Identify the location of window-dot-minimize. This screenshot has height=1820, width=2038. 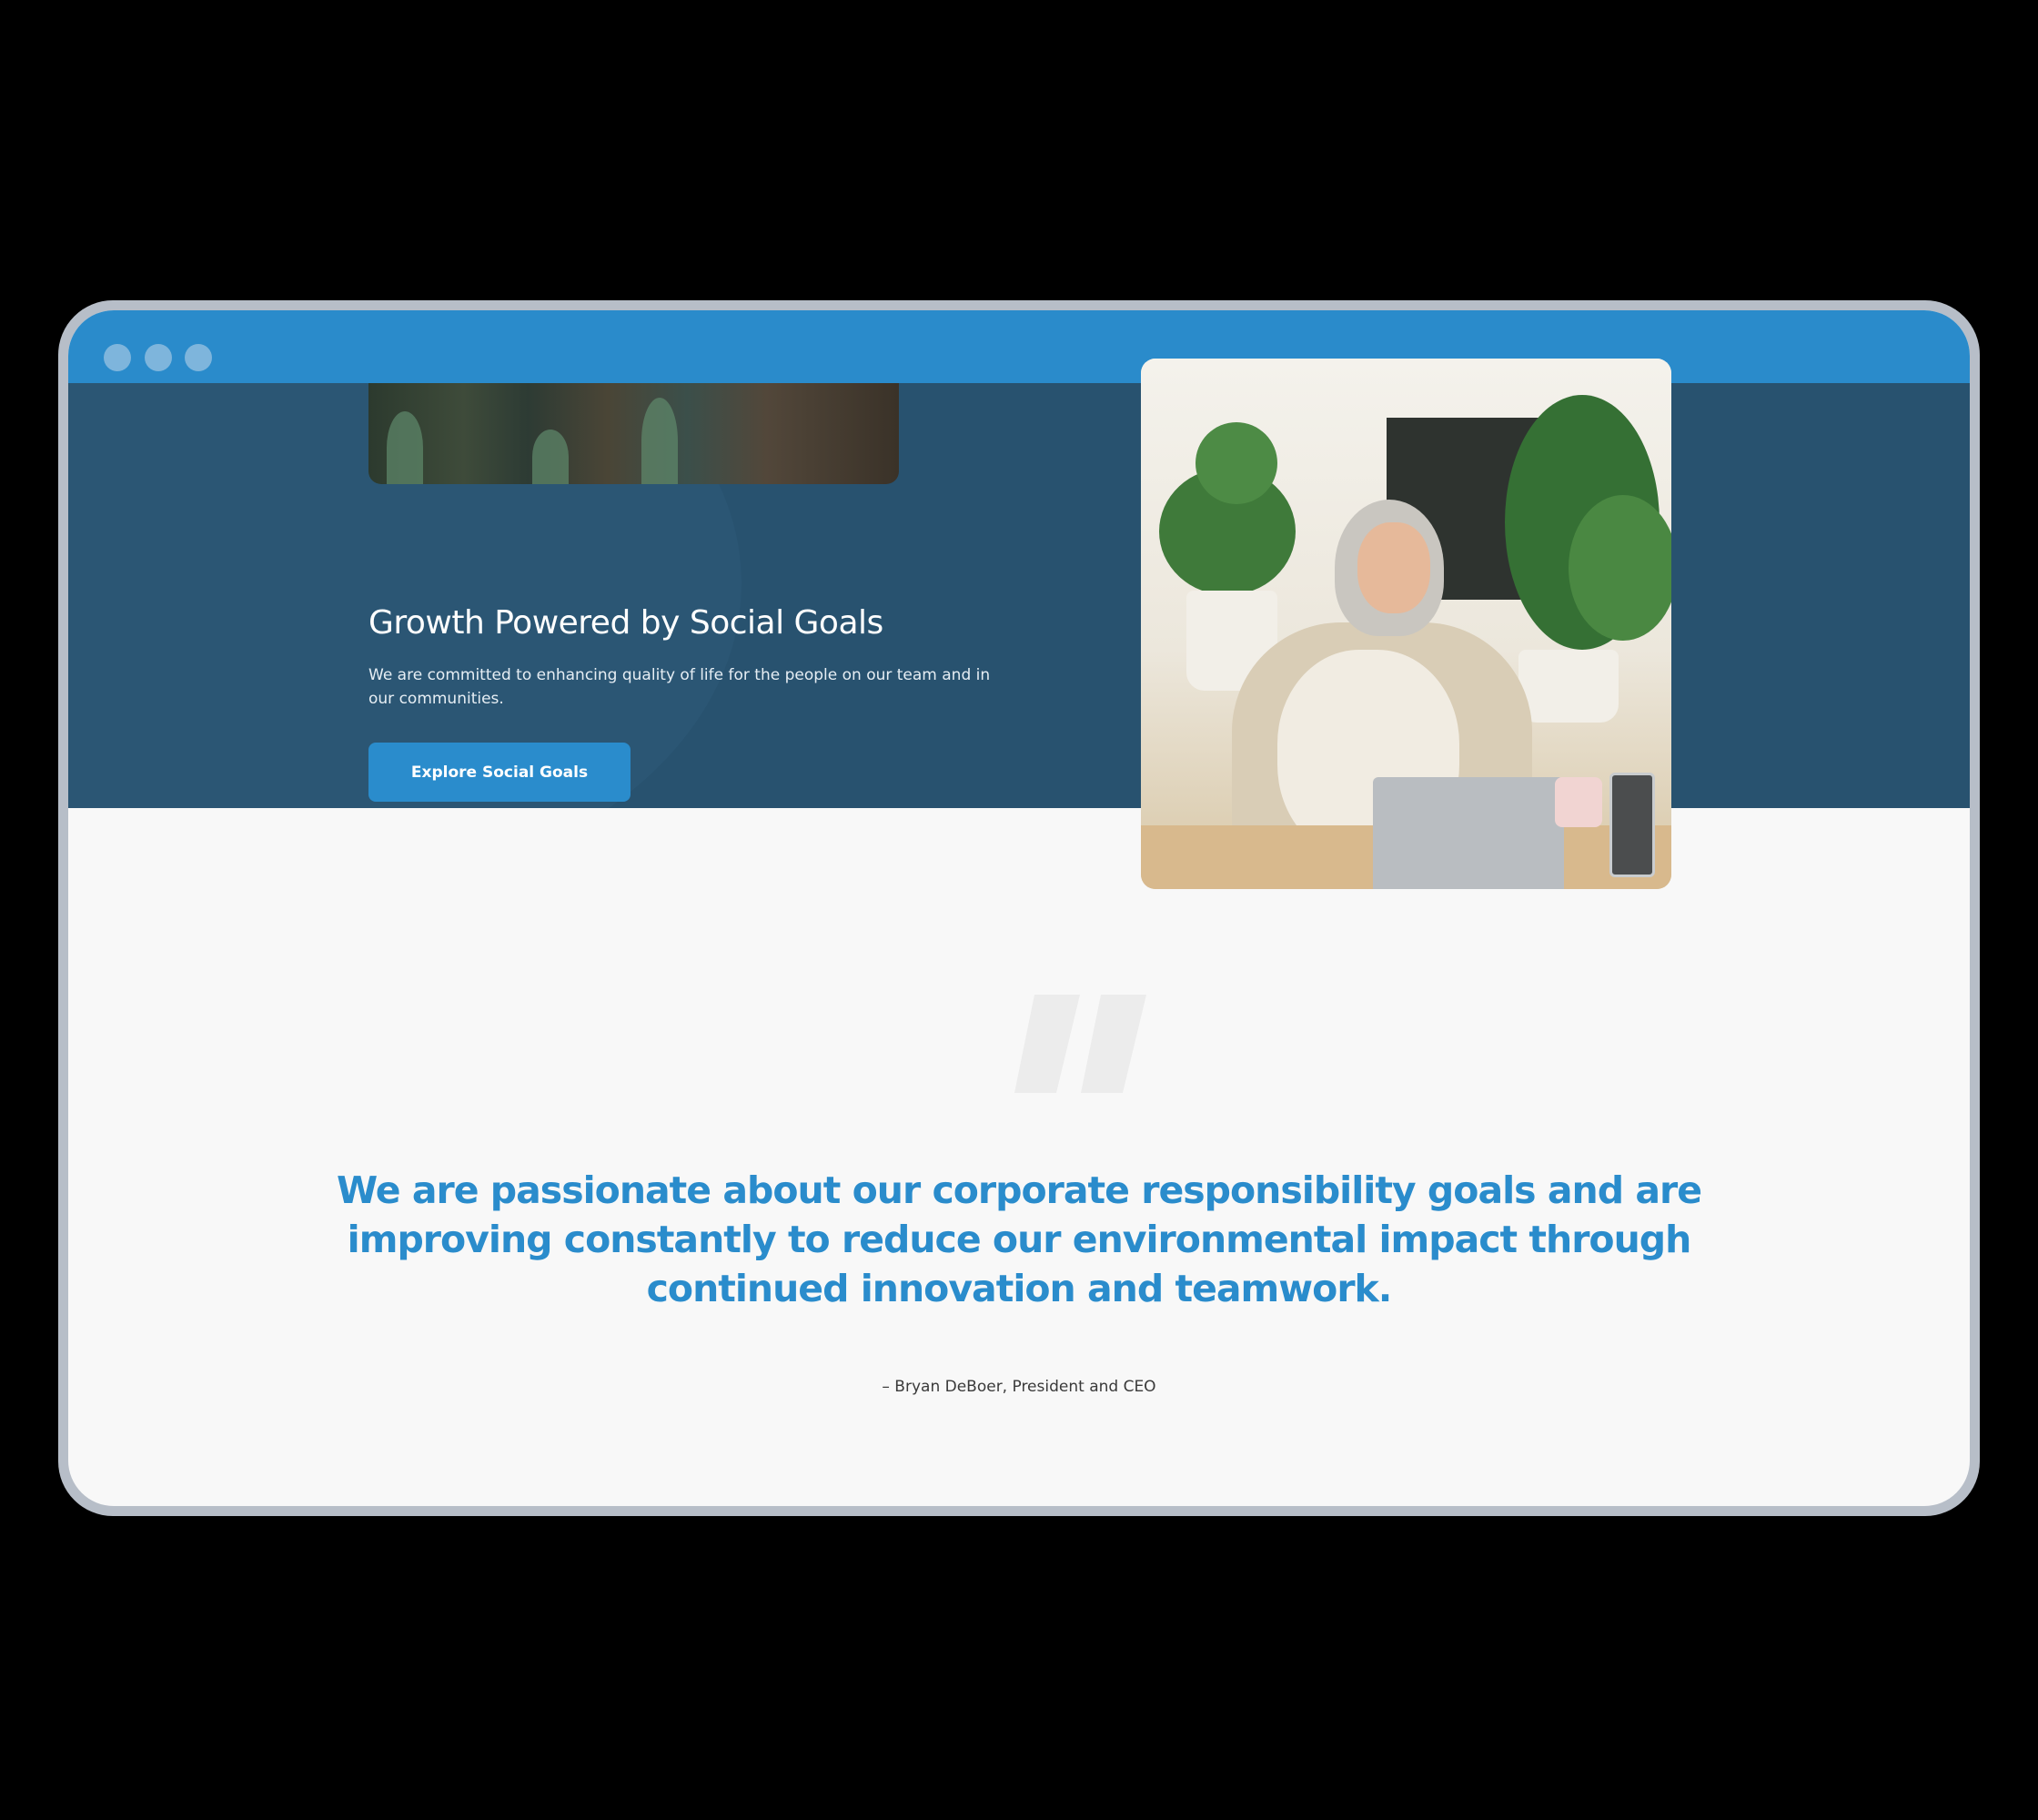
(158, 358).